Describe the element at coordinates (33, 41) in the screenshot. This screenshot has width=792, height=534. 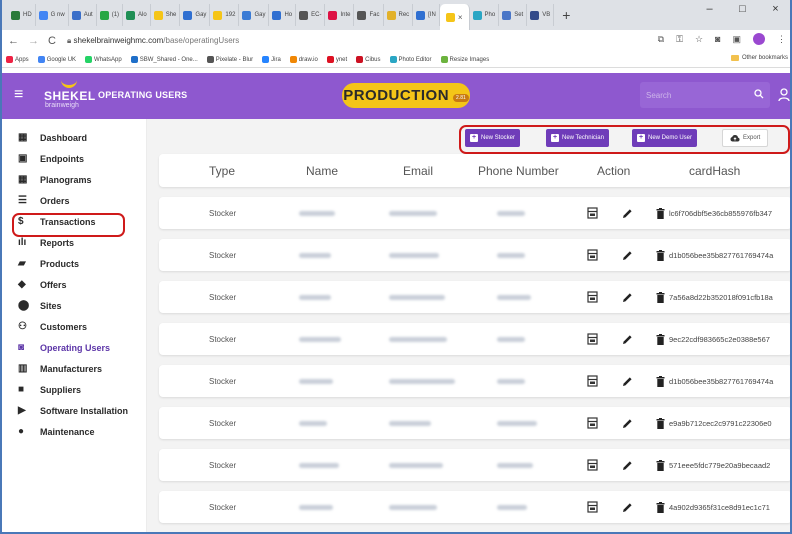
I see `forward-icon: →` at that location.